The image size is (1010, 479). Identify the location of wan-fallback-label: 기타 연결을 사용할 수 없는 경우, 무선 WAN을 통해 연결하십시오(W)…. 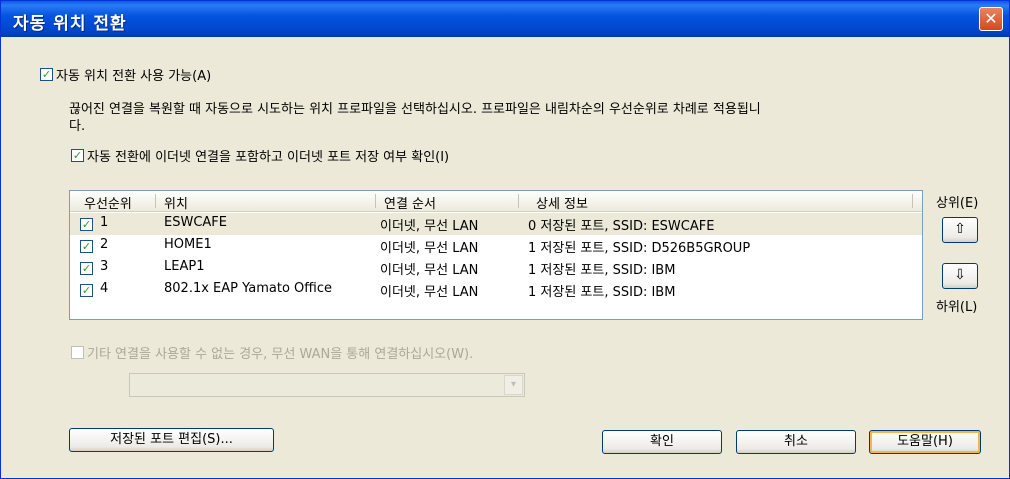
(280, 354).